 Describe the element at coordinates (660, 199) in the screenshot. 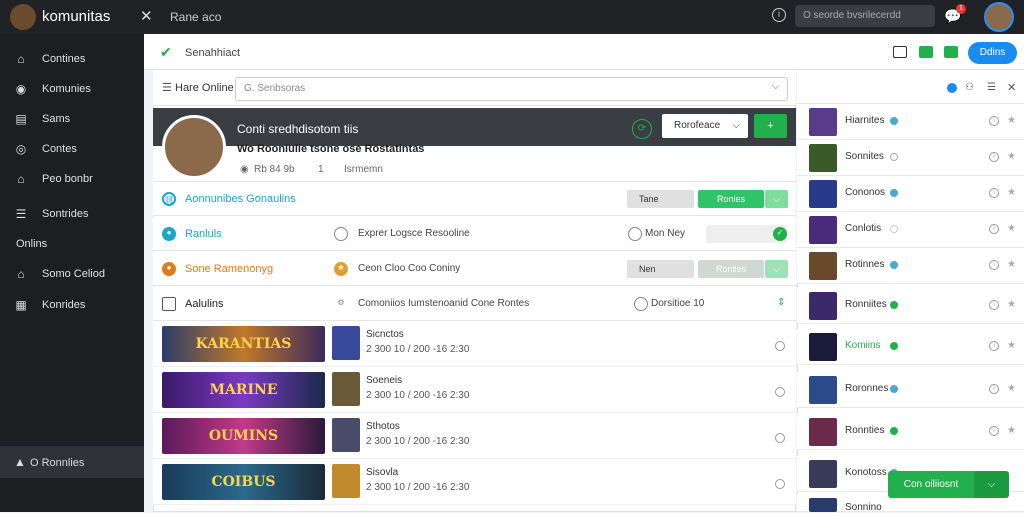

I see `row-dropdown: Tane` at that location.